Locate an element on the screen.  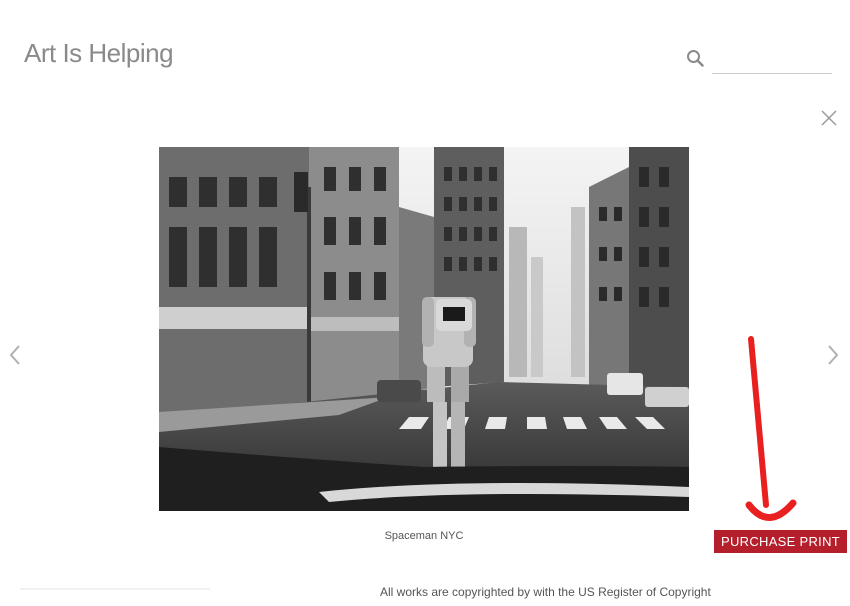
footer-divider is located at coordinates (115, 589).